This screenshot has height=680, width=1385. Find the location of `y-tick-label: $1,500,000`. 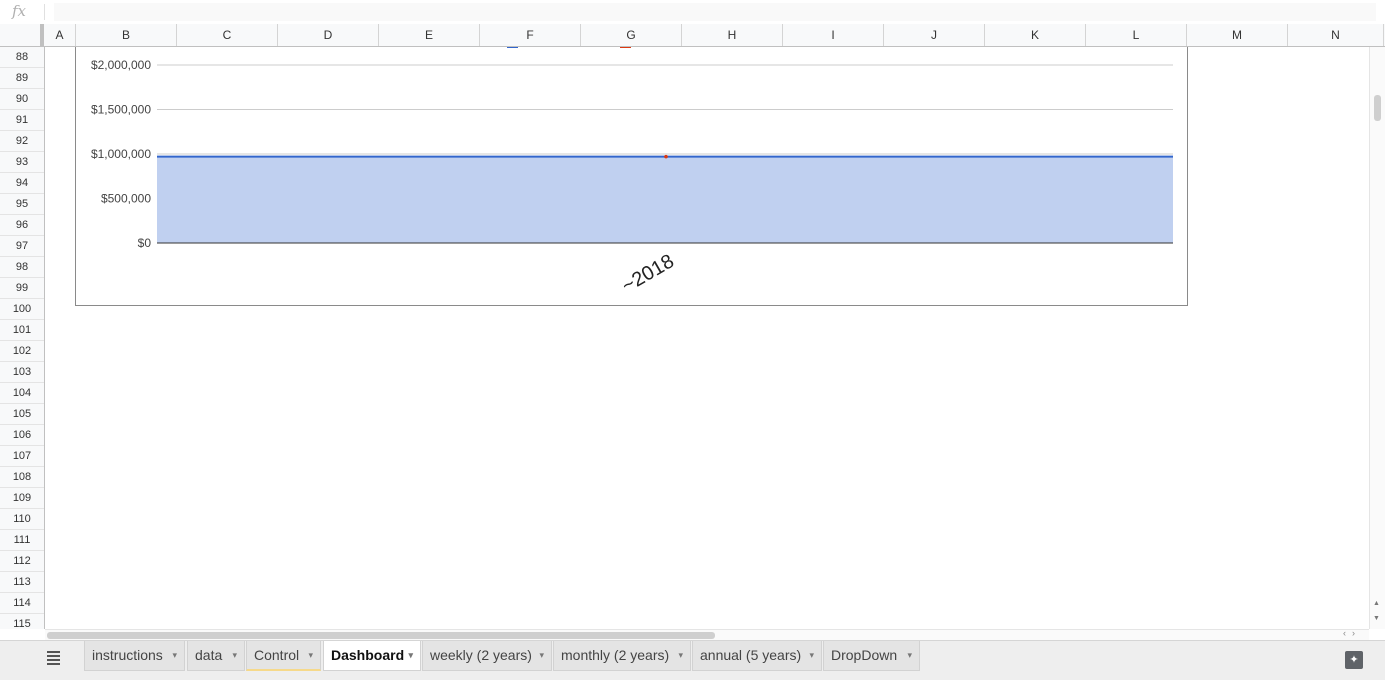

y-tick-label: $1,500,000 is located at coordinates (121, 110).